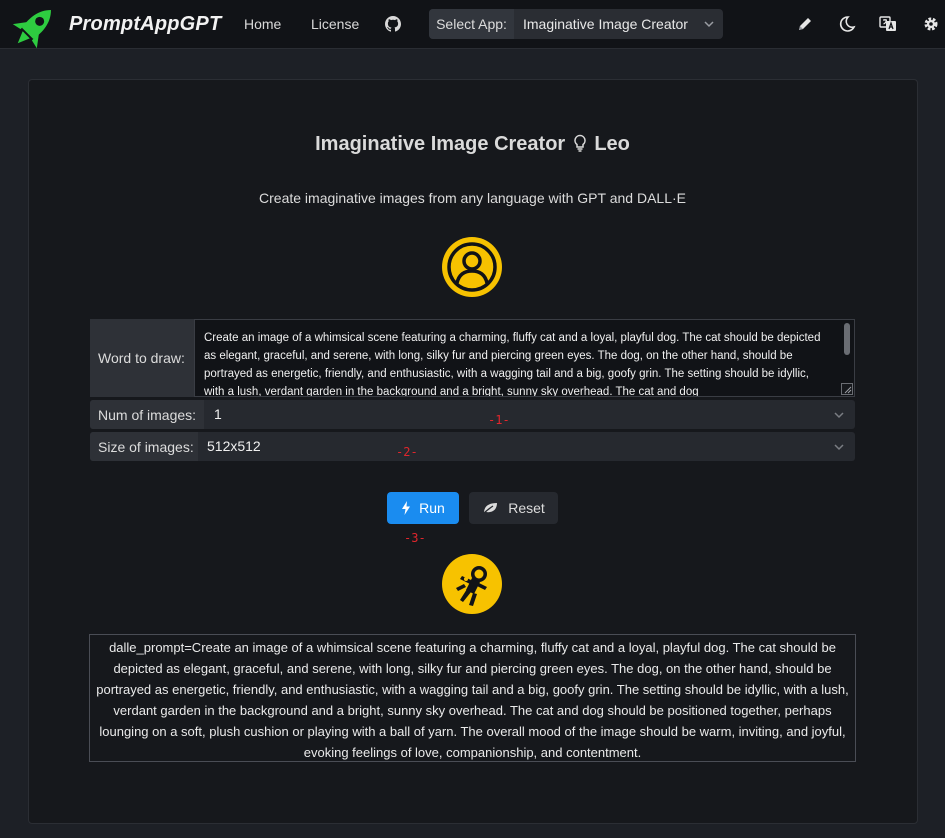 The height and width of the screenshot is (838, 945). I want to click on reset-button: Reset, so click(513, 508).